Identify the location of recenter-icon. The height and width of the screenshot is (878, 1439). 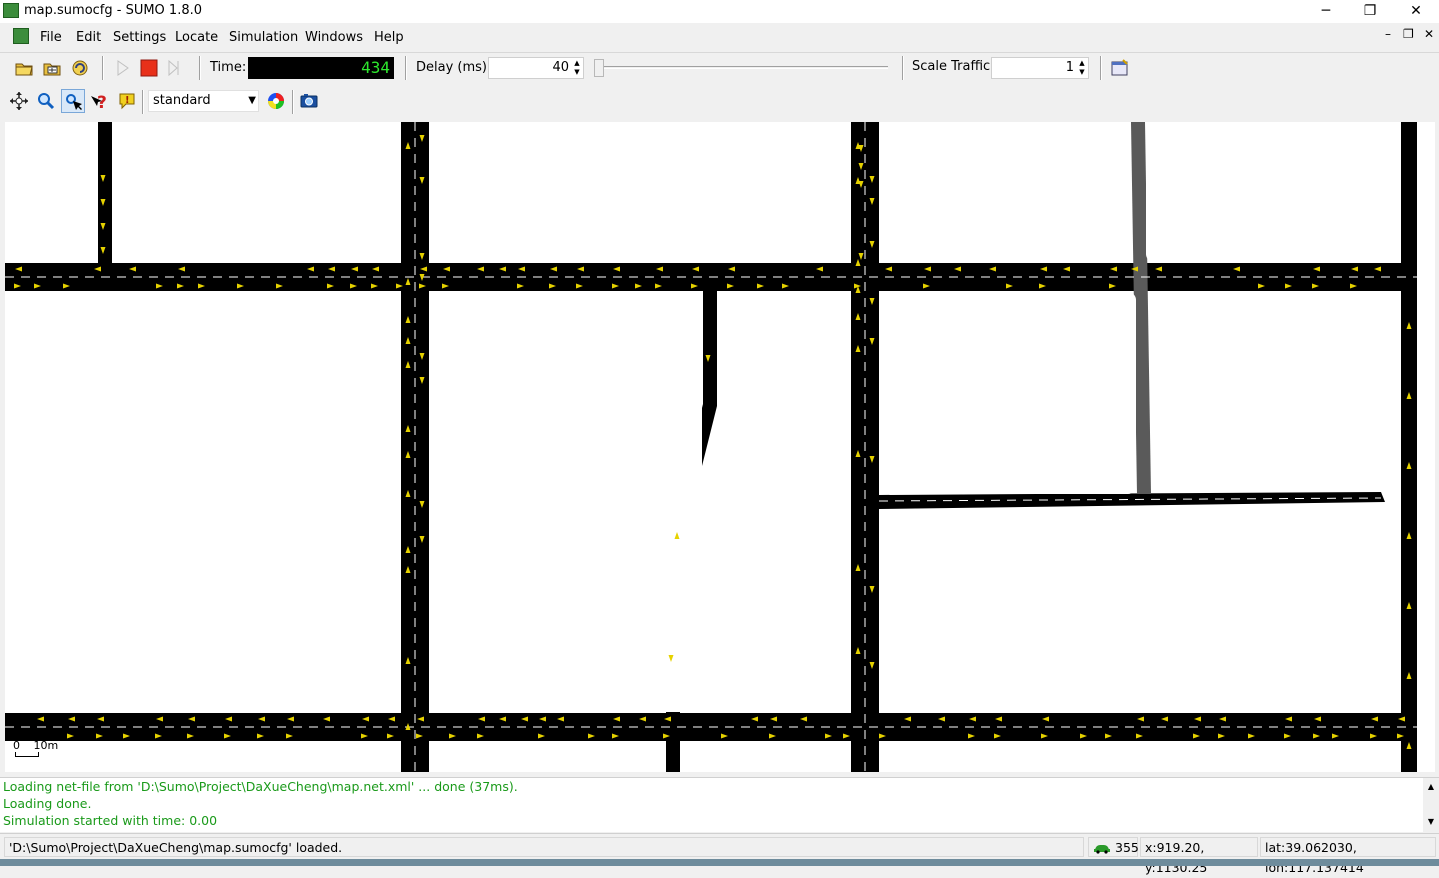
(19, 101).